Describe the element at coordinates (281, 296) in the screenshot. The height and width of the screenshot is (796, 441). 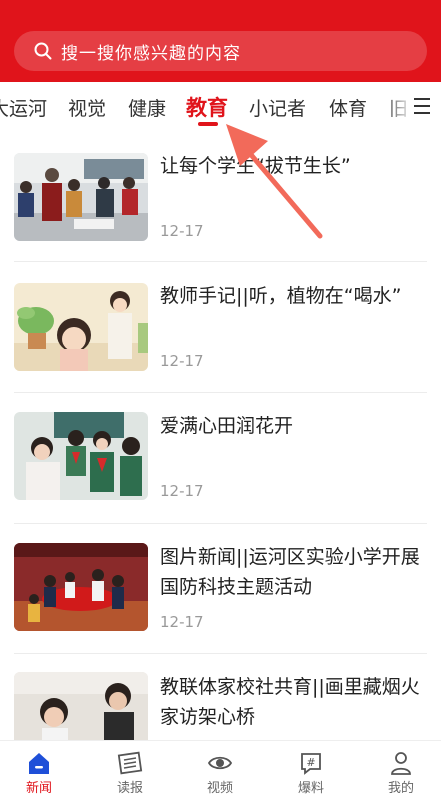
I see `article-title: 教师手记||听，植物在“喝水”` at that location.